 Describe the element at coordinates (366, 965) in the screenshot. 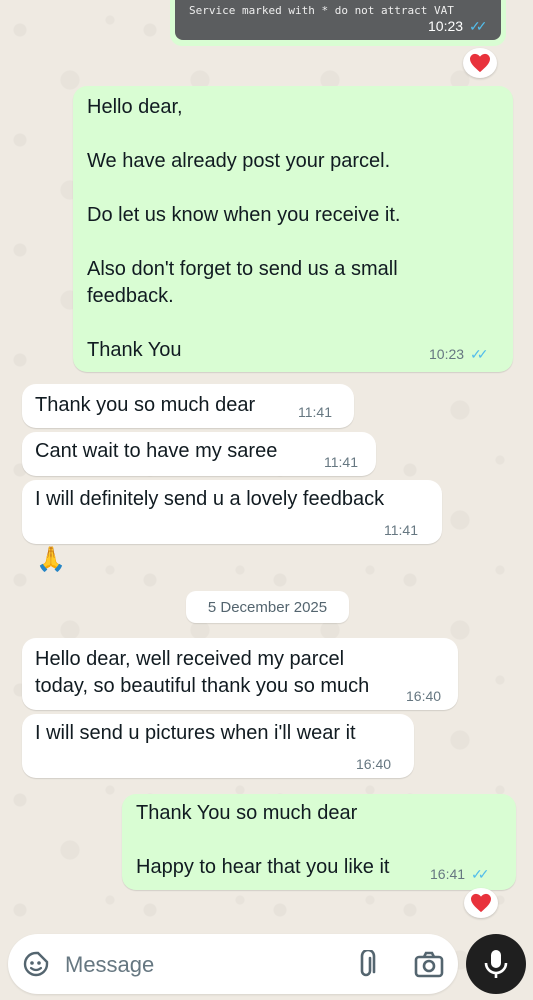

I see `attach-icon` at that location.